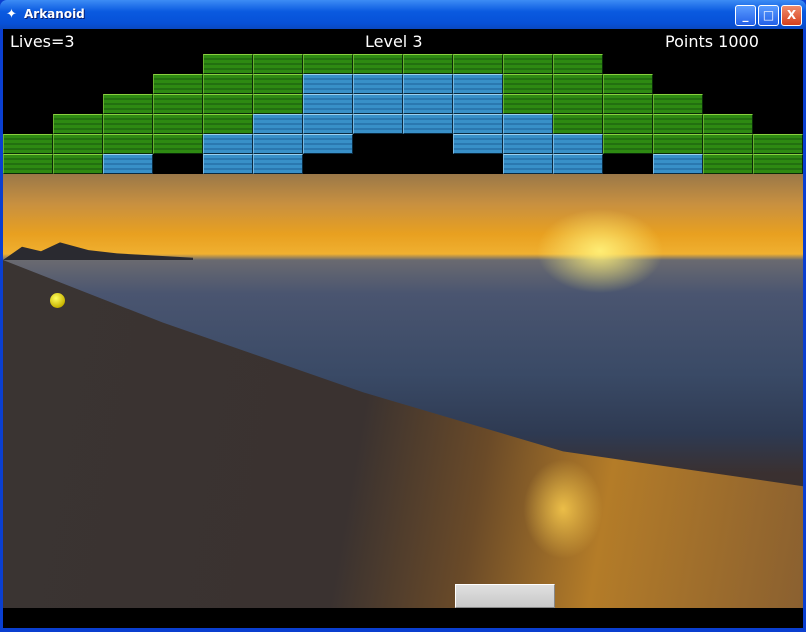 This screenshot has width=806, height=632. Describe the element at coordinates (57, 300) in the screenshot. I see `ball` at that location.